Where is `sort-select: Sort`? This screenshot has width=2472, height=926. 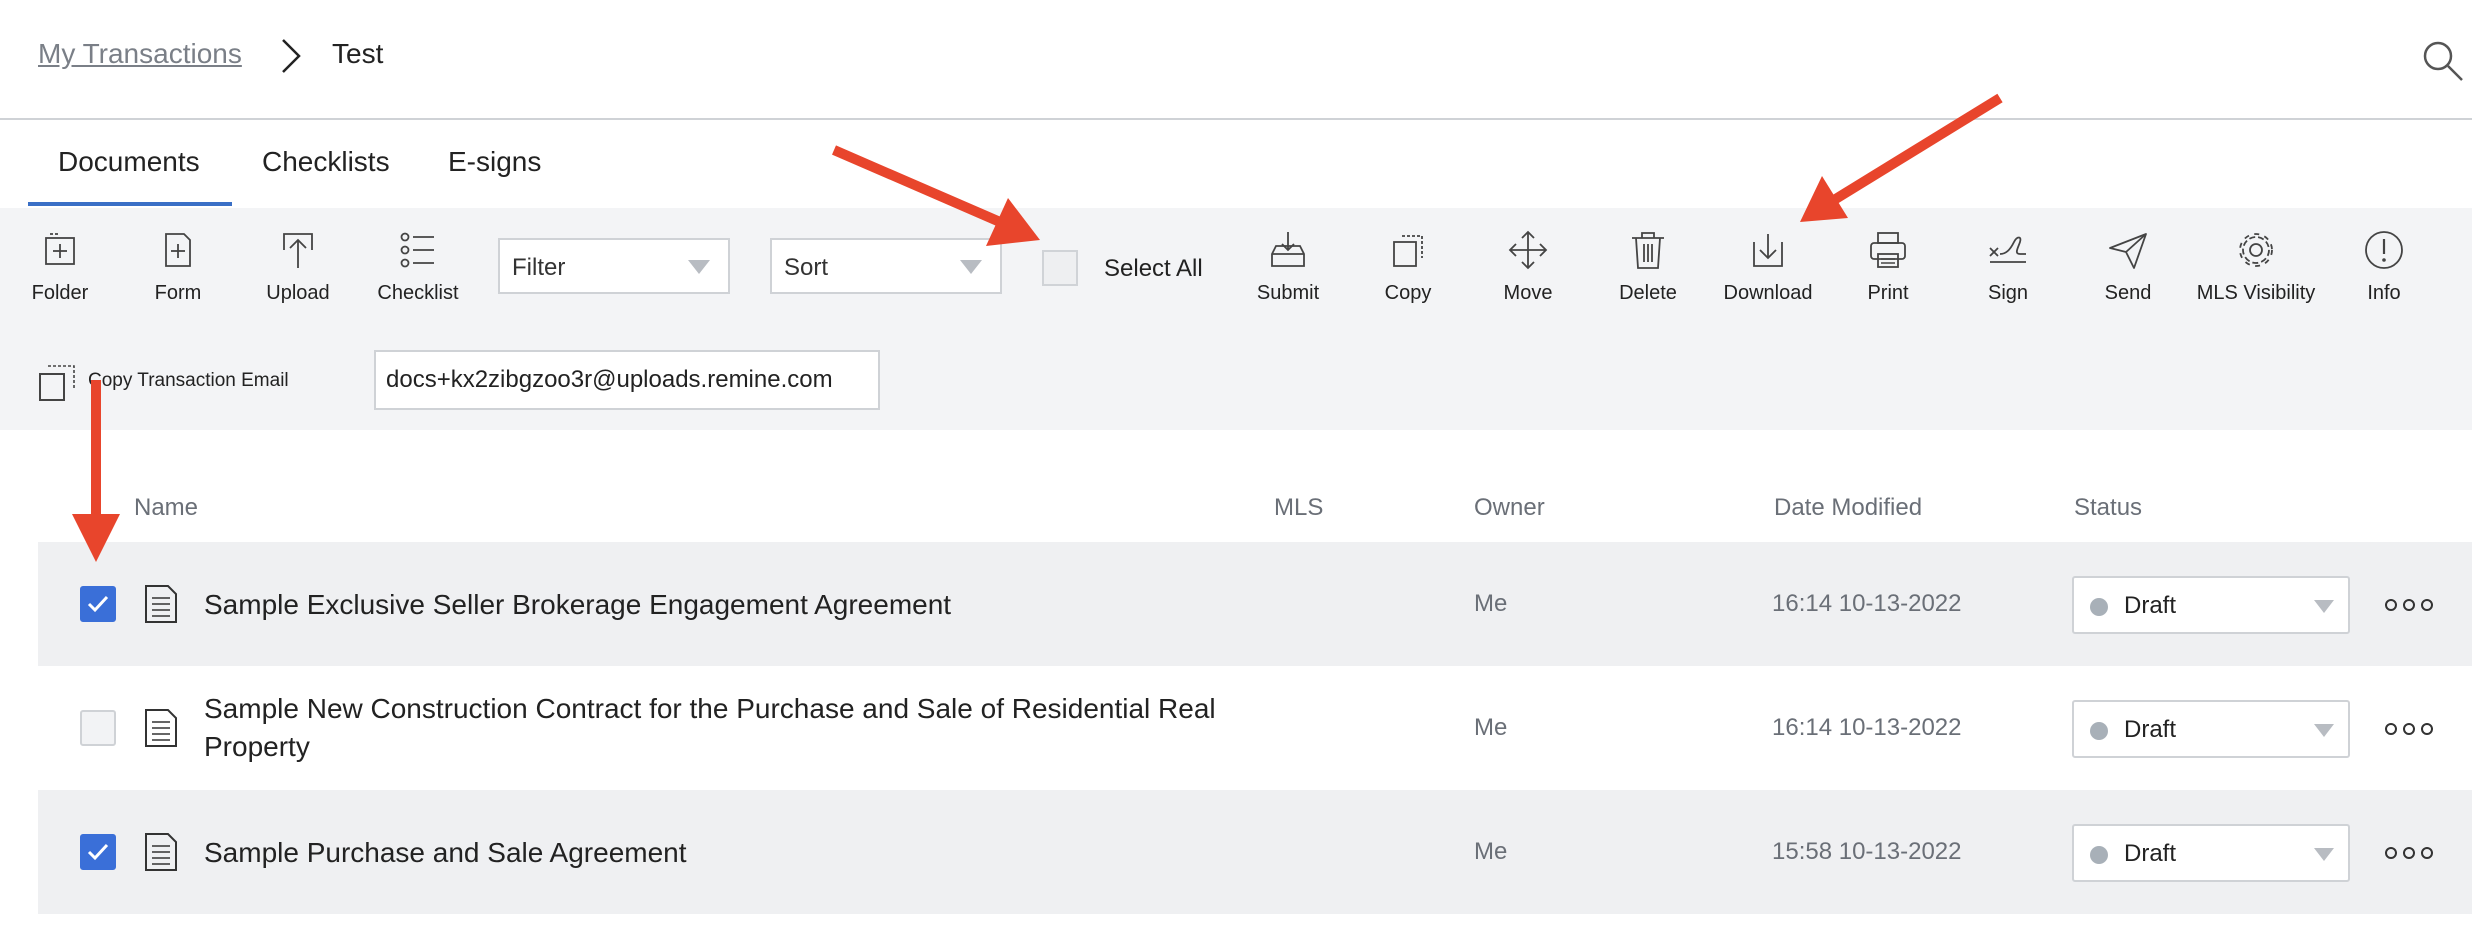 sort-select: Sort is located at coordinates (886, 266).